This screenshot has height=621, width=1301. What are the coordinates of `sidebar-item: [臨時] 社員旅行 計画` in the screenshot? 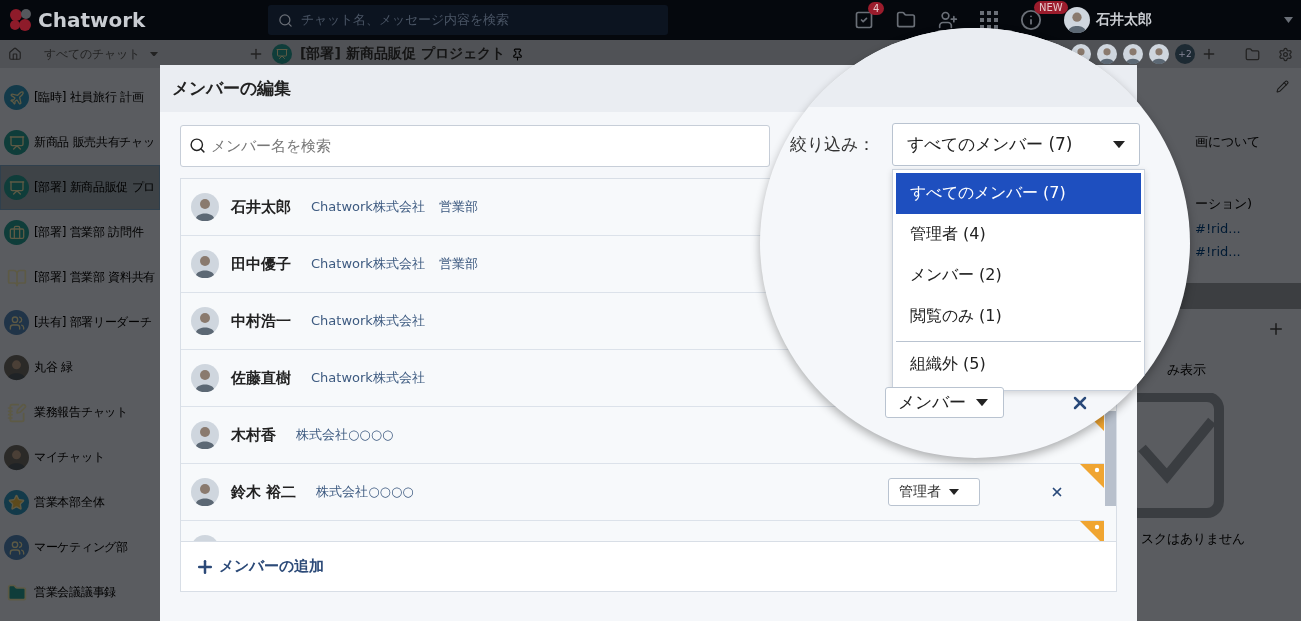 It's located at (80, 97).